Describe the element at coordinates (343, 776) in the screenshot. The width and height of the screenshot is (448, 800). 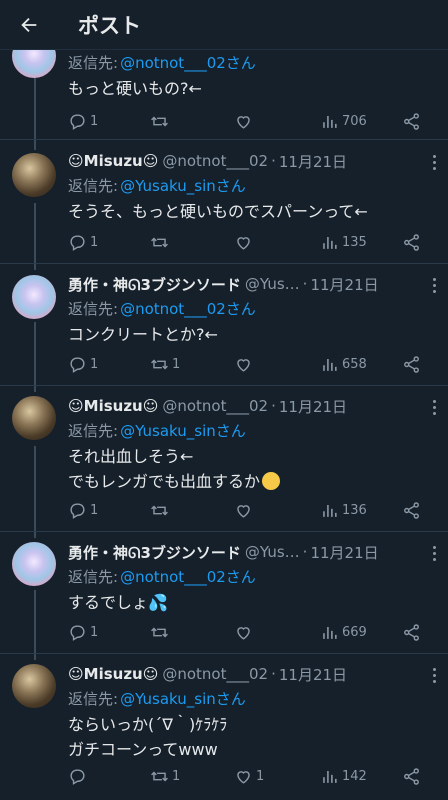
I see `views-button: 142` at that location.